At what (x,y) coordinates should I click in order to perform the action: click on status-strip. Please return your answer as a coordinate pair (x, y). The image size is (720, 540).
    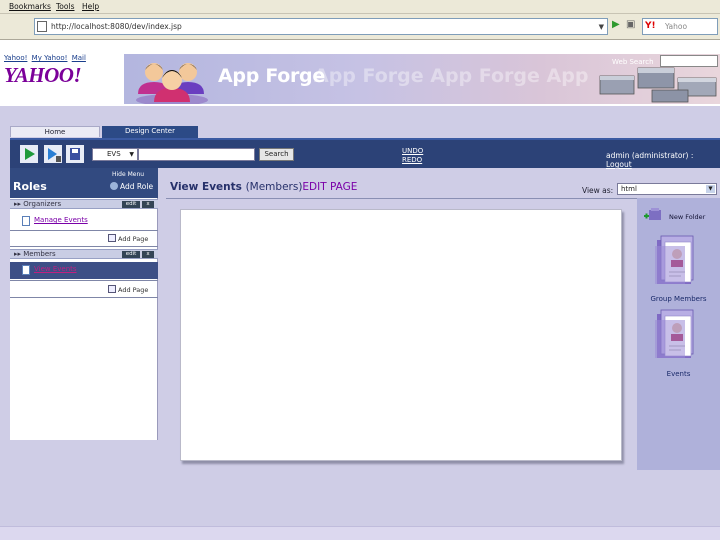
    Looking at the image, I should click on (360, 533).